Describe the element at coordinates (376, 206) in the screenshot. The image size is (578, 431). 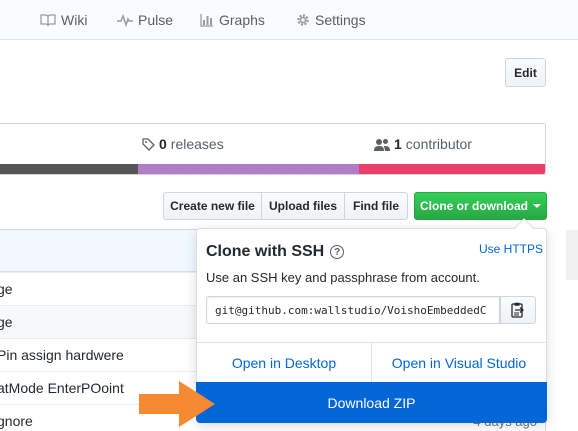
I see `find-file-button: Find file` at that location.